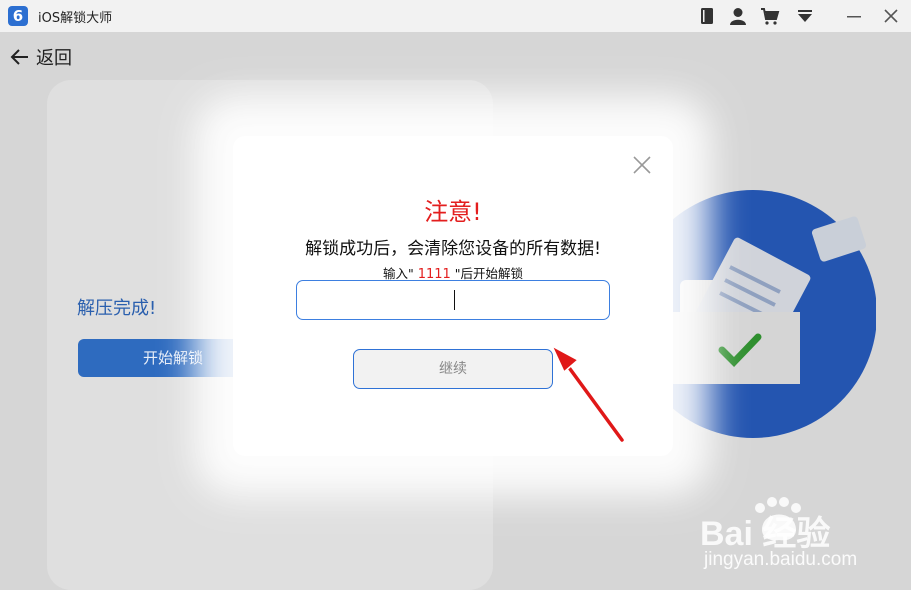 The width and height of the screenshot is (911, 590). I want to click on dropdown-icon, so click(805, 16).